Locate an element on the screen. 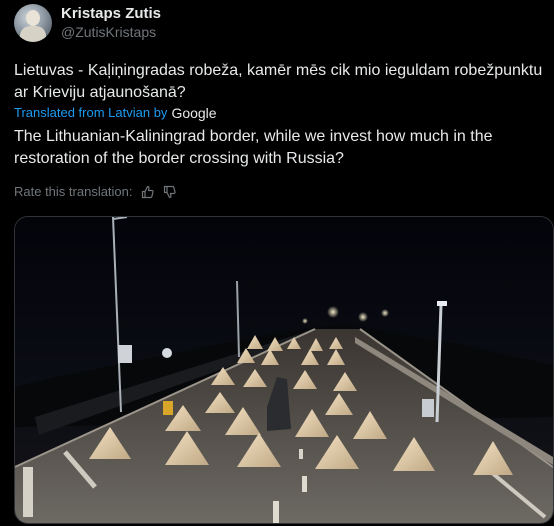 The width and height of the screenshot is (554, 526). rate-translation-label: Rate this translation: is located at coordinates (73, 191).